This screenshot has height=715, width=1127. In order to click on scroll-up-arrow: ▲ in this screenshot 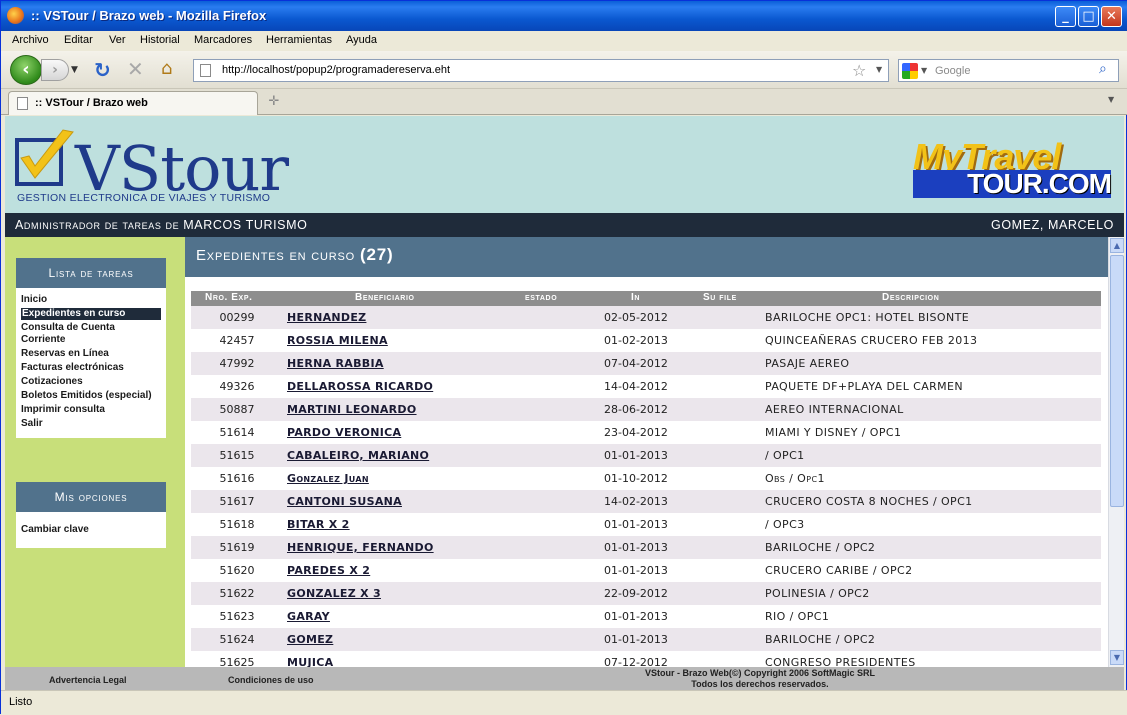, I will do `click(1117, 245)`.